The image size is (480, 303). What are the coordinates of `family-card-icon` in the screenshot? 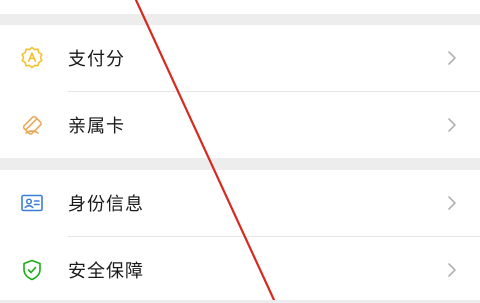 It's located at (32, 125).